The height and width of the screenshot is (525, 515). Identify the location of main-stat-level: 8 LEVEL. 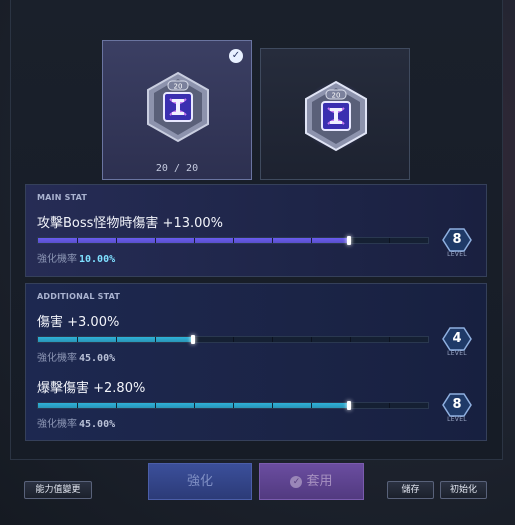
(457, 245).